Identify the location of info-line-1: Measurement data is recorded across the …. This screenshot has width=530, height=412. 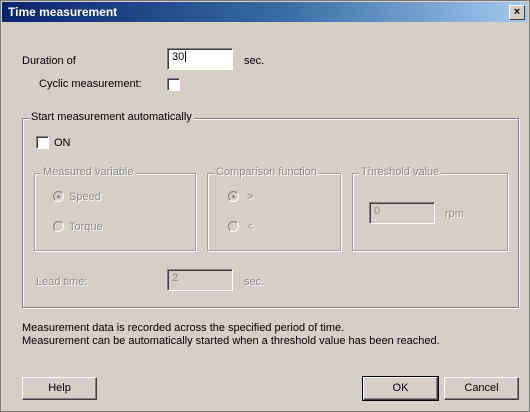
(183, 328).